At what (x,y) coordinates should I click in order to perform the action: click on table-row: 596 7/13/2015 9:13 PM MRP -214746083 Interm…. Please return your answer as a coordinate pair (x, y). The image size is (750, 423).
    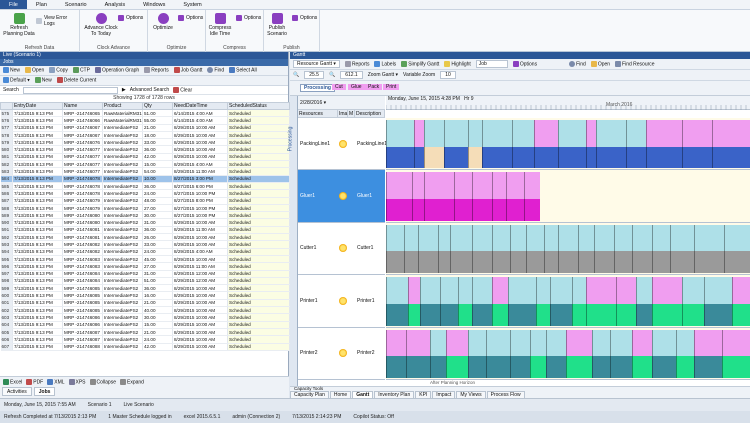
    Looking at the image, I should click on (145, 266).